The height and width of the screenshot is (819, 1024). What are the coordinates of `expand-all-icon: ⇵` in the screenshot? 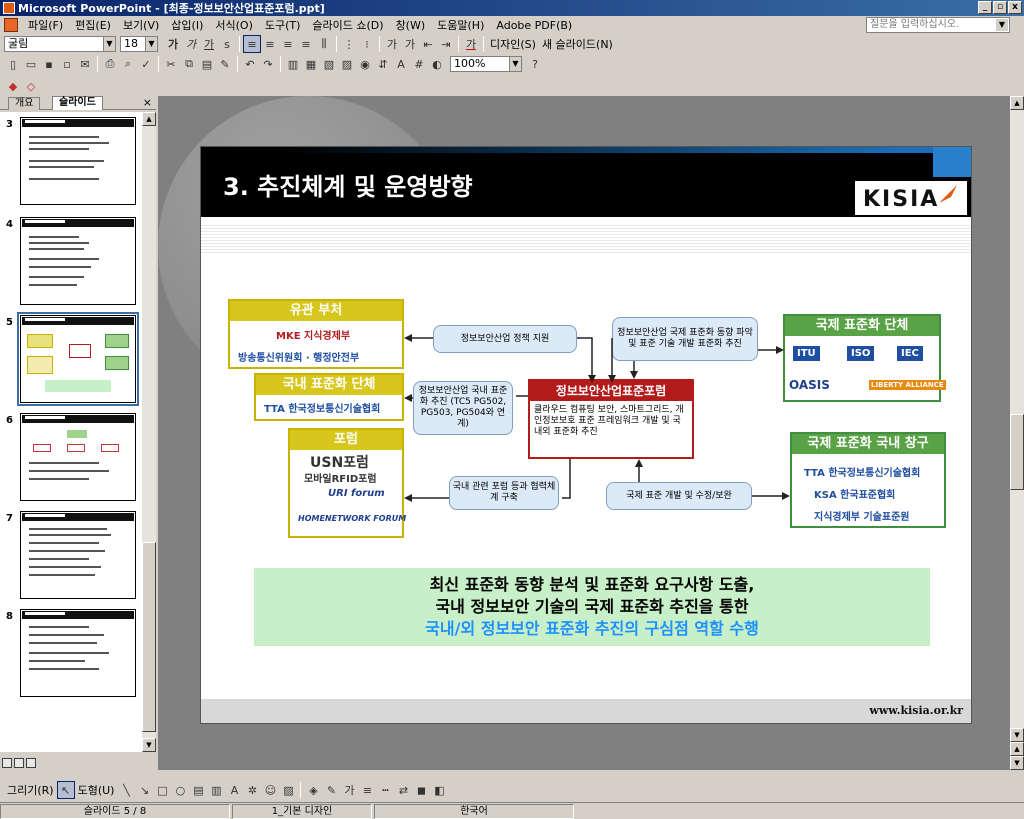 It's located at (383, 64).